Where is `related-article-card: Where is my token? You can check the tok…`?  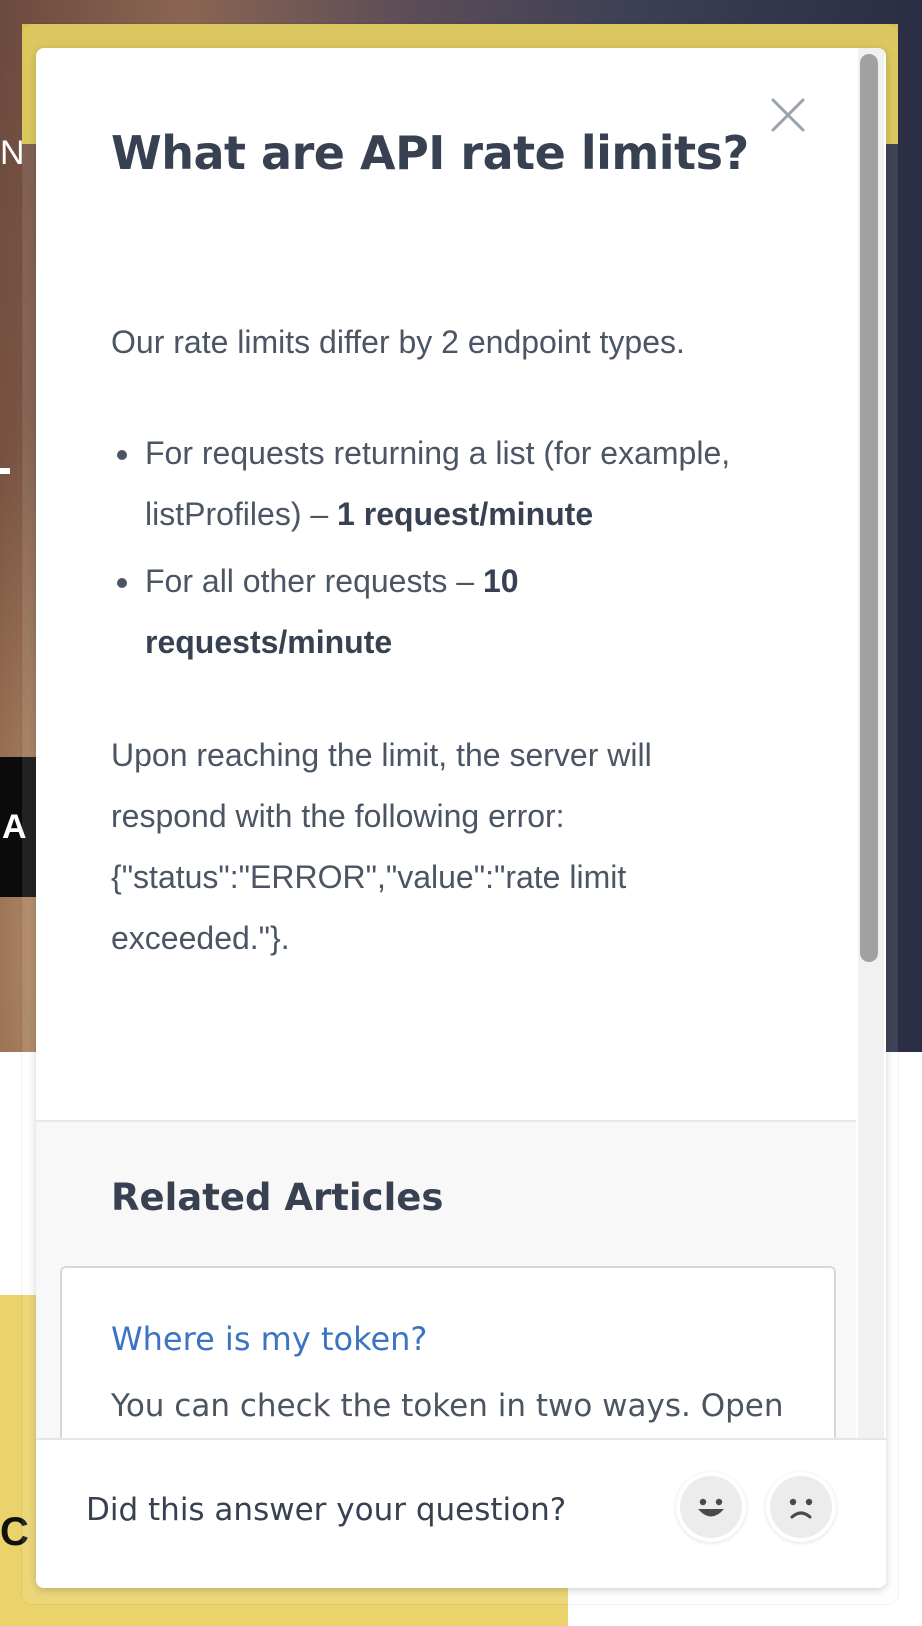
related-article-card: Where is my token? You can check the tok… is located at coordinates (448, 1352).